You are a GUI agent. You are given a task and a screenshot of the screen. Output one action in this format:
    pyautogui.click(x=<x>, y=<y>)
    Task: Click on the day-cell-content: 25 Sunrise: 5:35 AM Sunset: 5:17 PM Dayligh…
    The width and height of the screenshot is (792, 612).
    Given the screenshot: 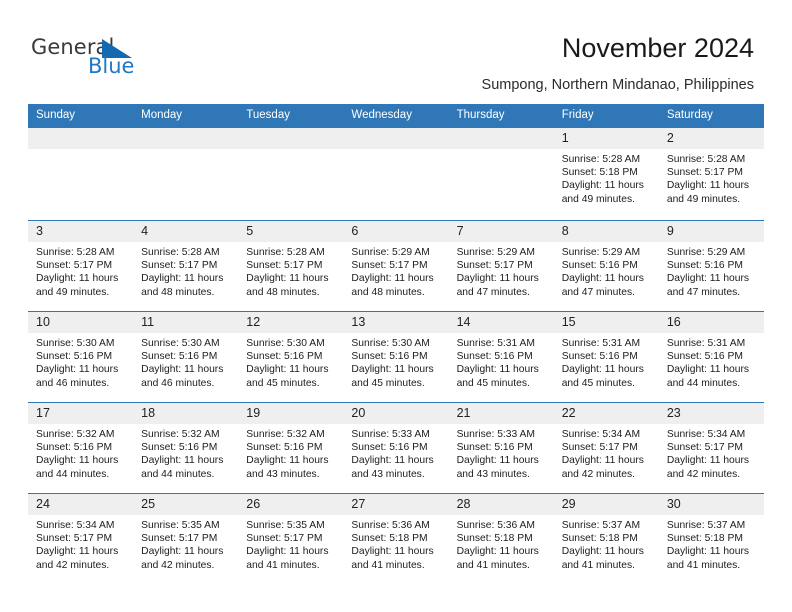 What is the action you would take?
    pyautogui.click(x=186, y=539)
    